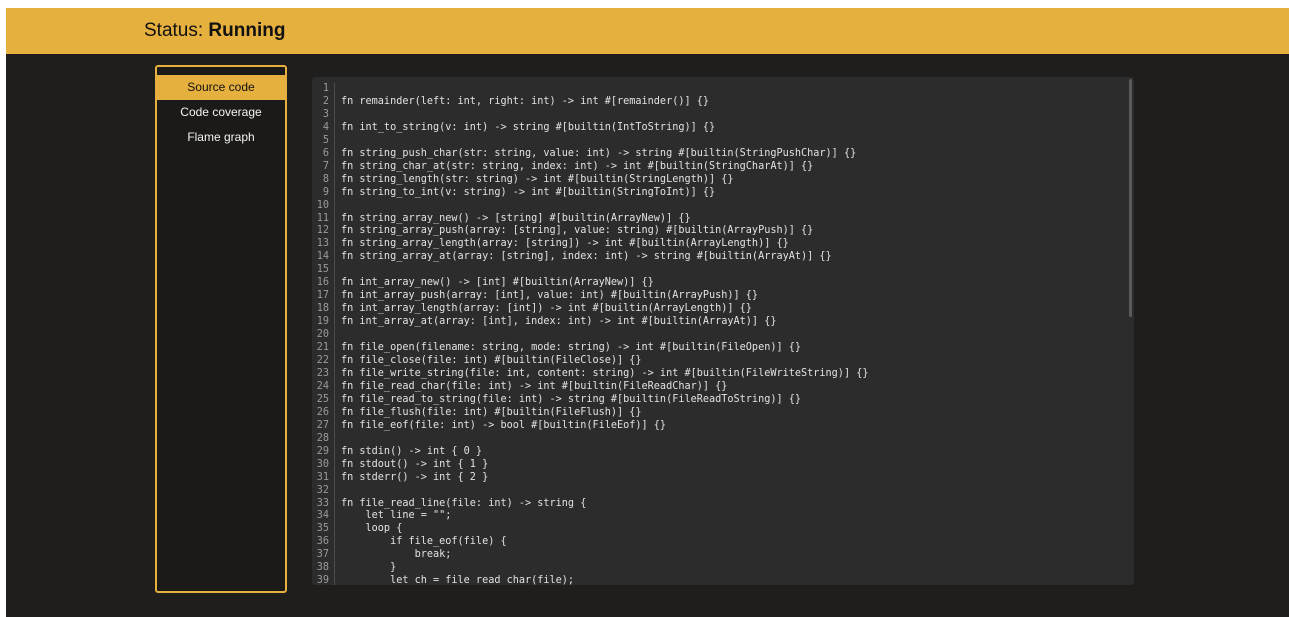  What do you see at coordinates (1130, 198) in the screenshot?
I see `vertical-scrollbar` at bounding box center [1130, 198].